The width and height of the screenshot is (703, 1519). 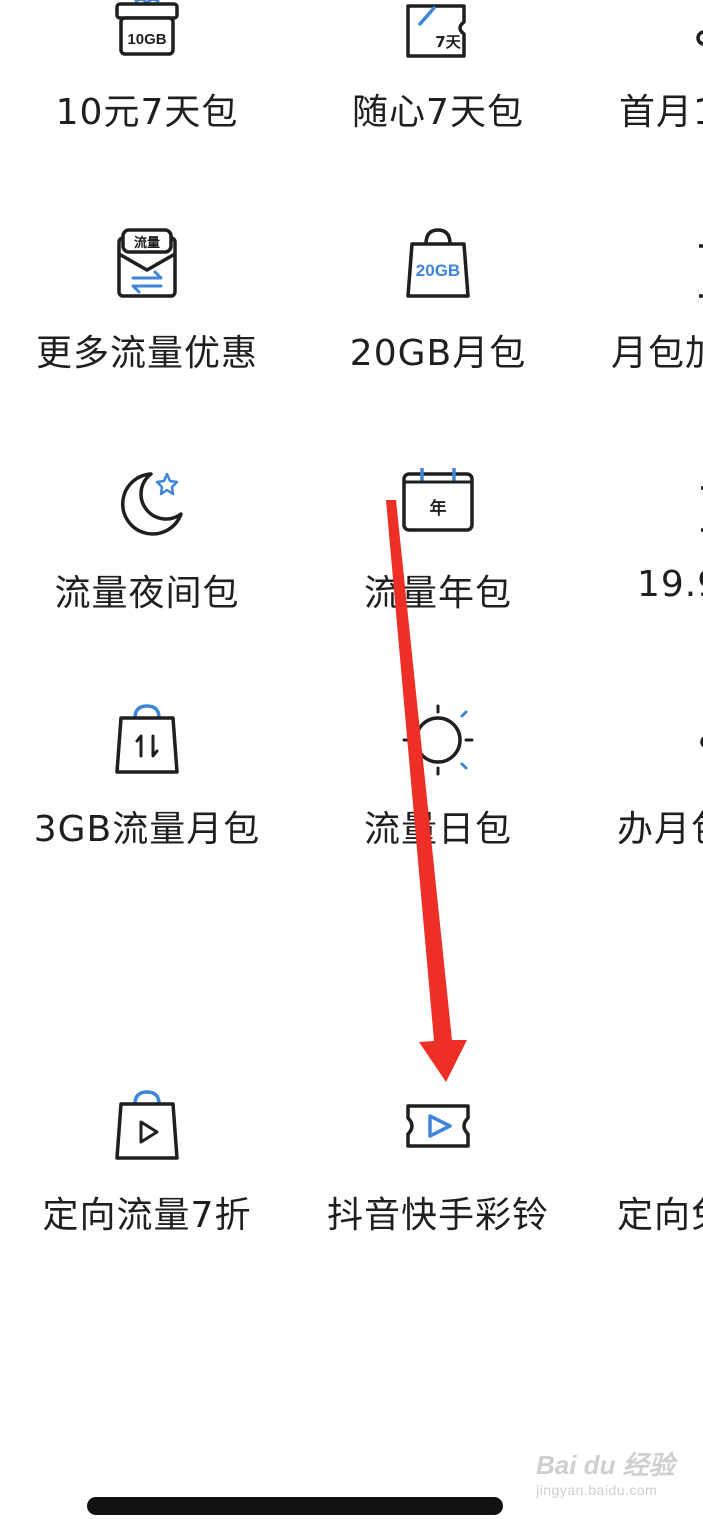 I want to click on video-ticket-icon, so click(x=438, y=1126).